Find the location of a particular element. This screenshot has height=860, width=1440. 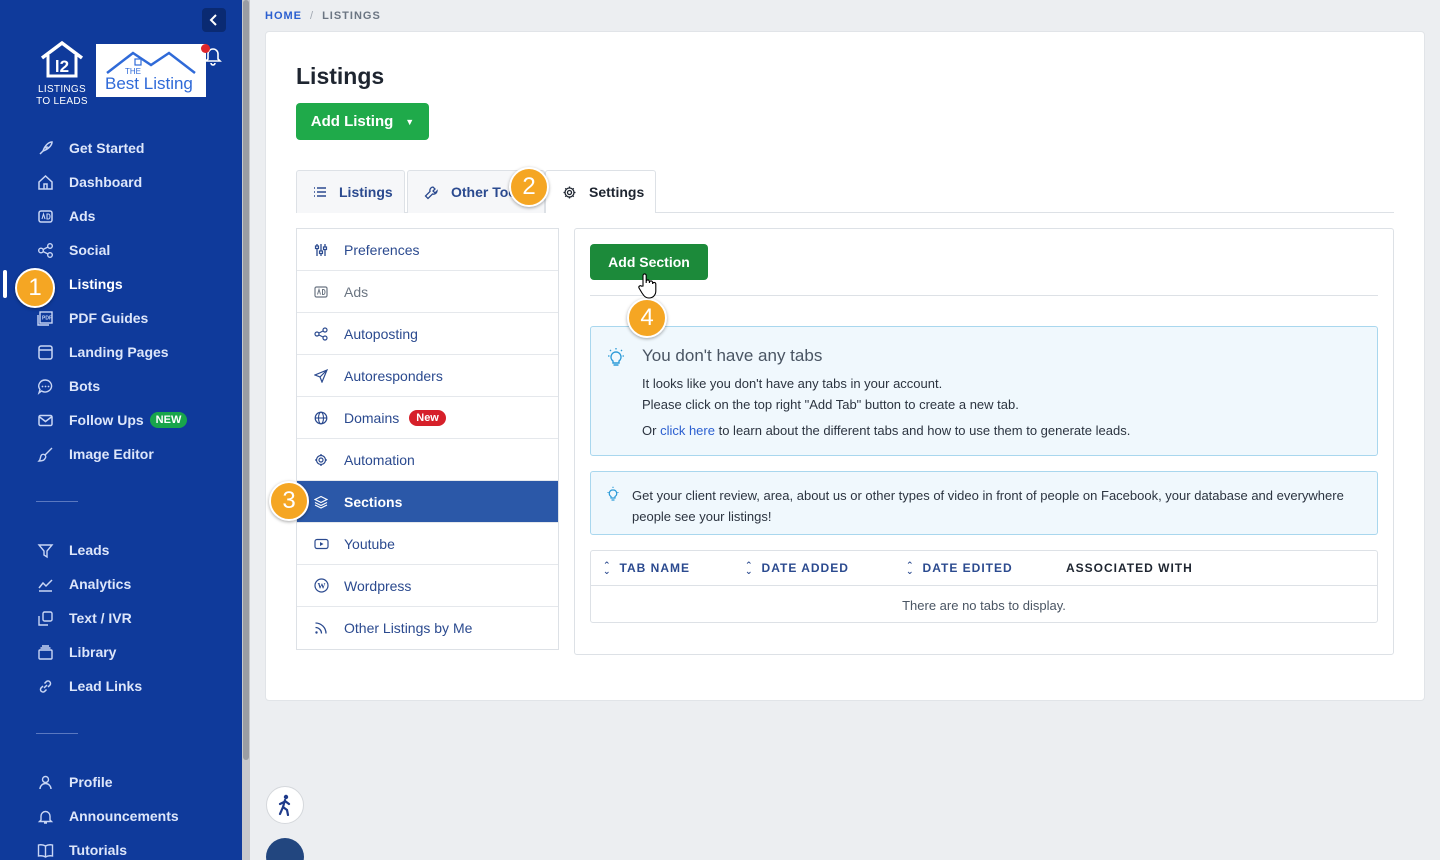

sidebar-item-label: Listings is located at coordinates (96, 284).